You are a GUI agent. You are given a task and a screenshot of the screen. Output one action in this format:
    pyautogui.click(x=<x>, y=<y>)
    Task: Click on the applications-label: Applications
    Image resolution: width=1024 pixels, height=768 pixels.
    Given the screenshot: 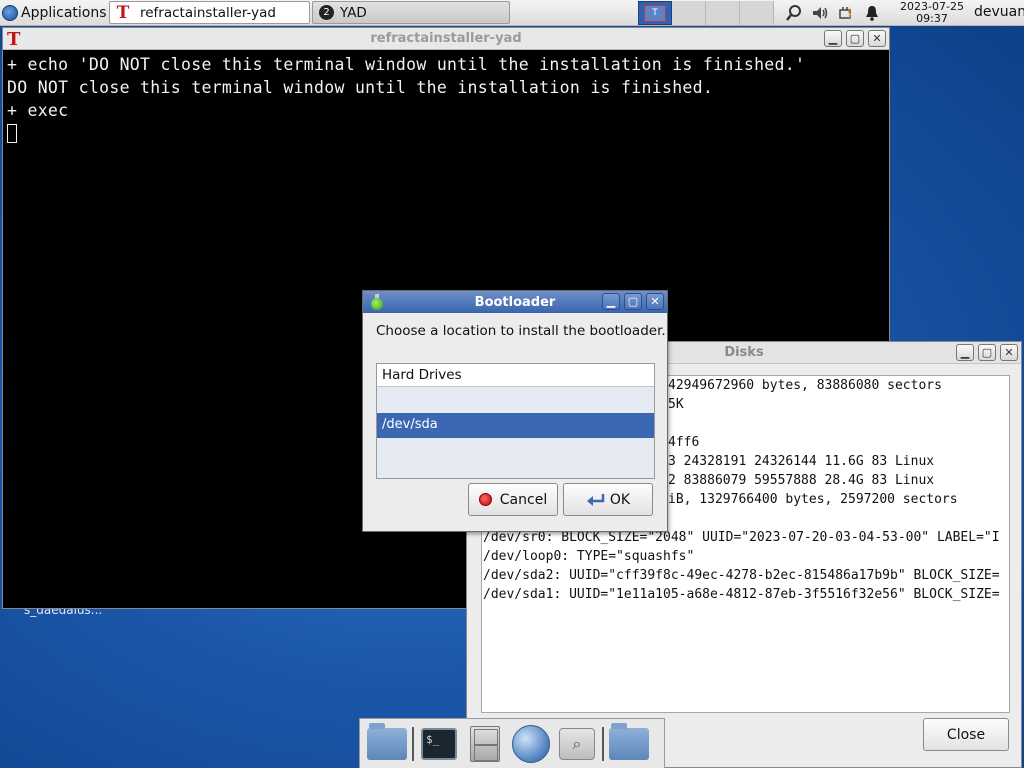 What is the action you would take?
    pyautogui.click(x=64, y=12)
    